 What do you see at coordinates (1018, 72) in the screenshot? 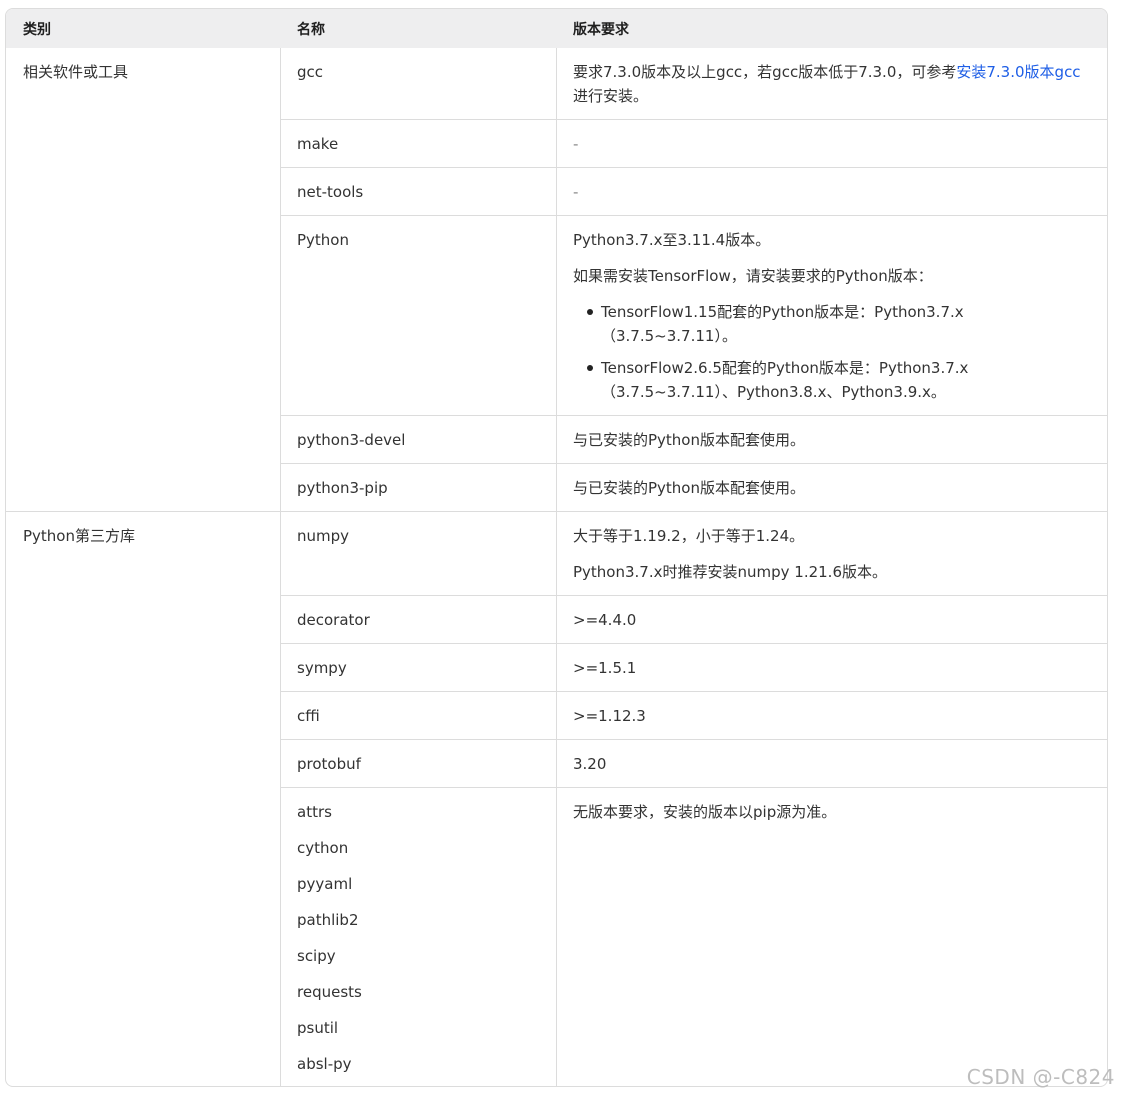
I see `install-gcc-link: 安装7.3.0版本gcc` at bounding box center [1018, 72].